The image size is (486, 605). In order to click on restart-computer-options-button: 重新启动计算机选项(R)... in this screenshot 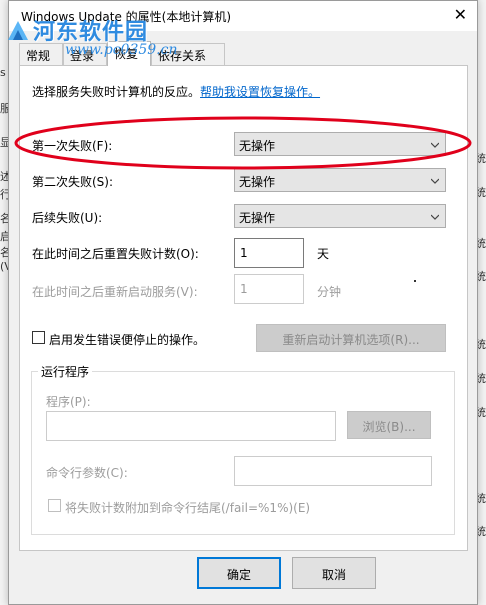, I will do `click(351, 338)`.